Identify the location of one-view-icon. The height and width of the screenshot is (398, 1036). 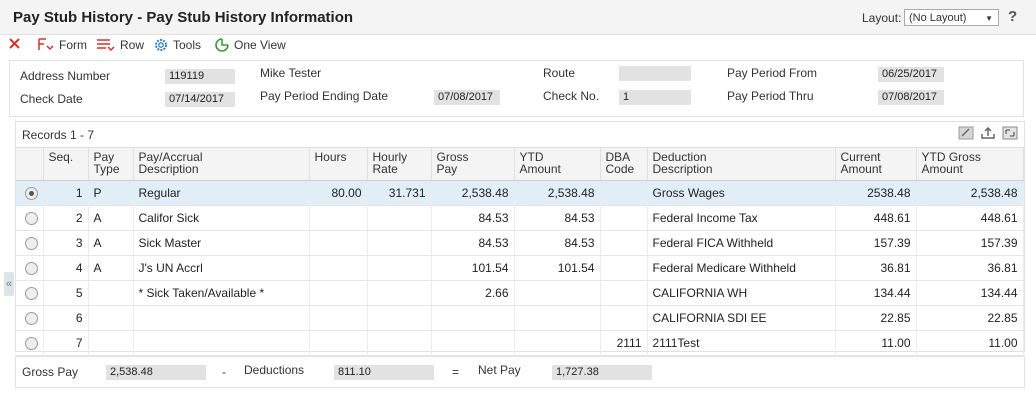
(222, 45).